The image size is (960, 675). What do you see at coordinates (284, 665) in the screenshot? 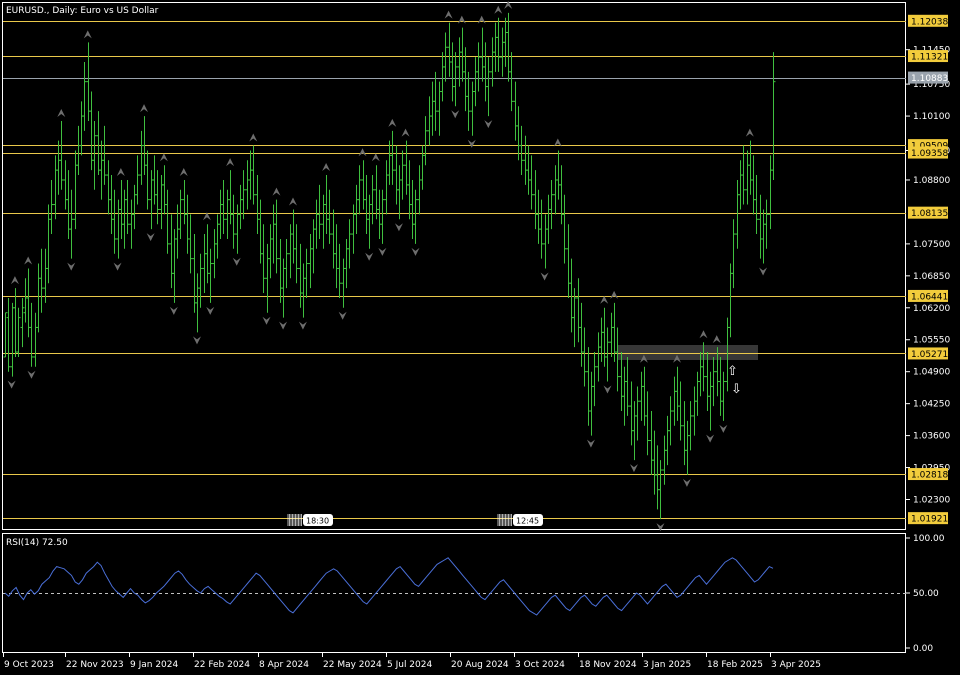
I see `time-tick-label: 8 Apr 2024` at bounding box center [284, 665].